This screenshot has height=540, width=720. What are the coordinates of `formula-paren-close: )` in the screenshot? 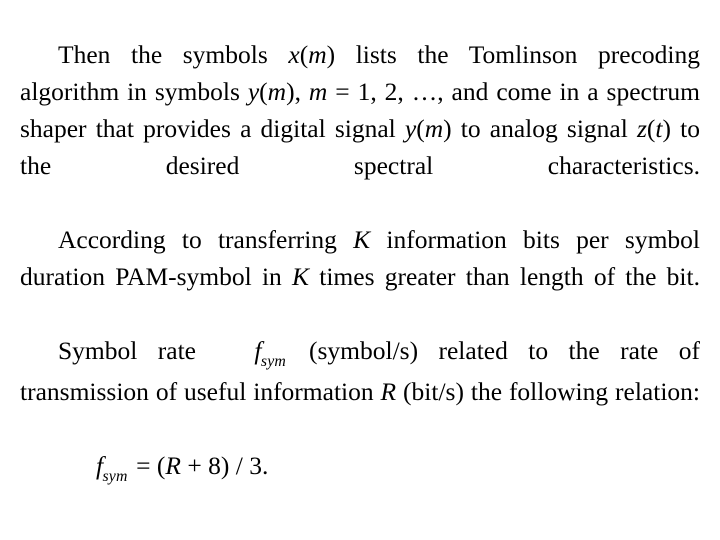 It's located at (225, 465).